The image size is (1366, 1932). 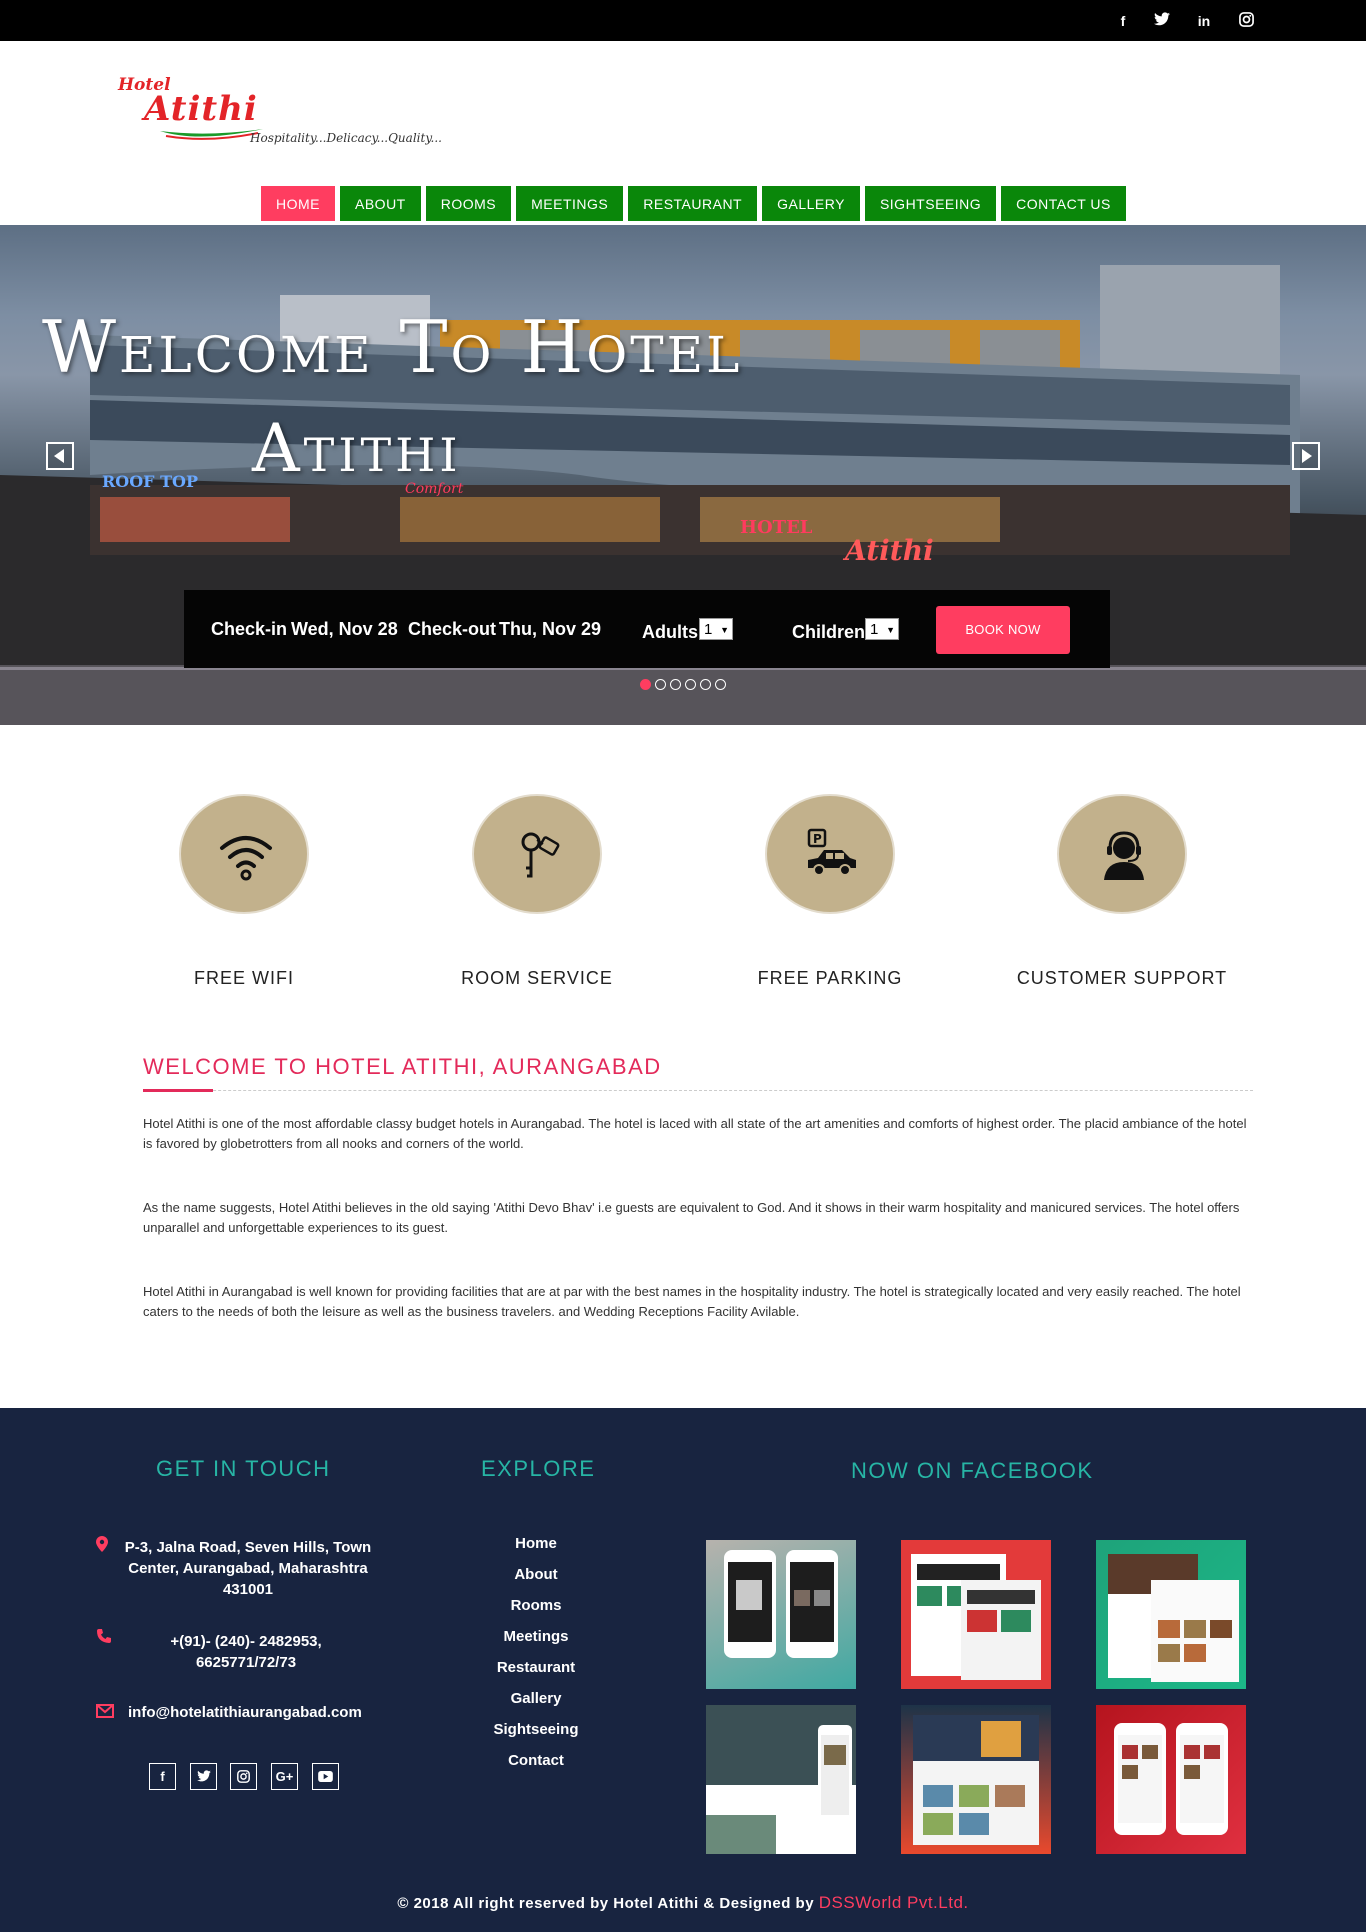 I want to click on checkout-date: Thu, Nov 29, so click(x=550, y=629).